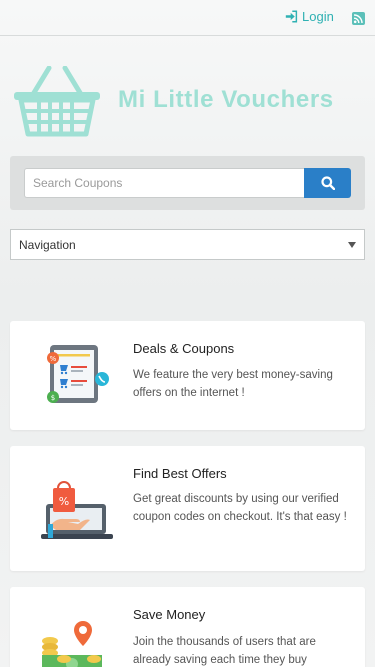  I want to click on rss-icon, so click(358, 18).